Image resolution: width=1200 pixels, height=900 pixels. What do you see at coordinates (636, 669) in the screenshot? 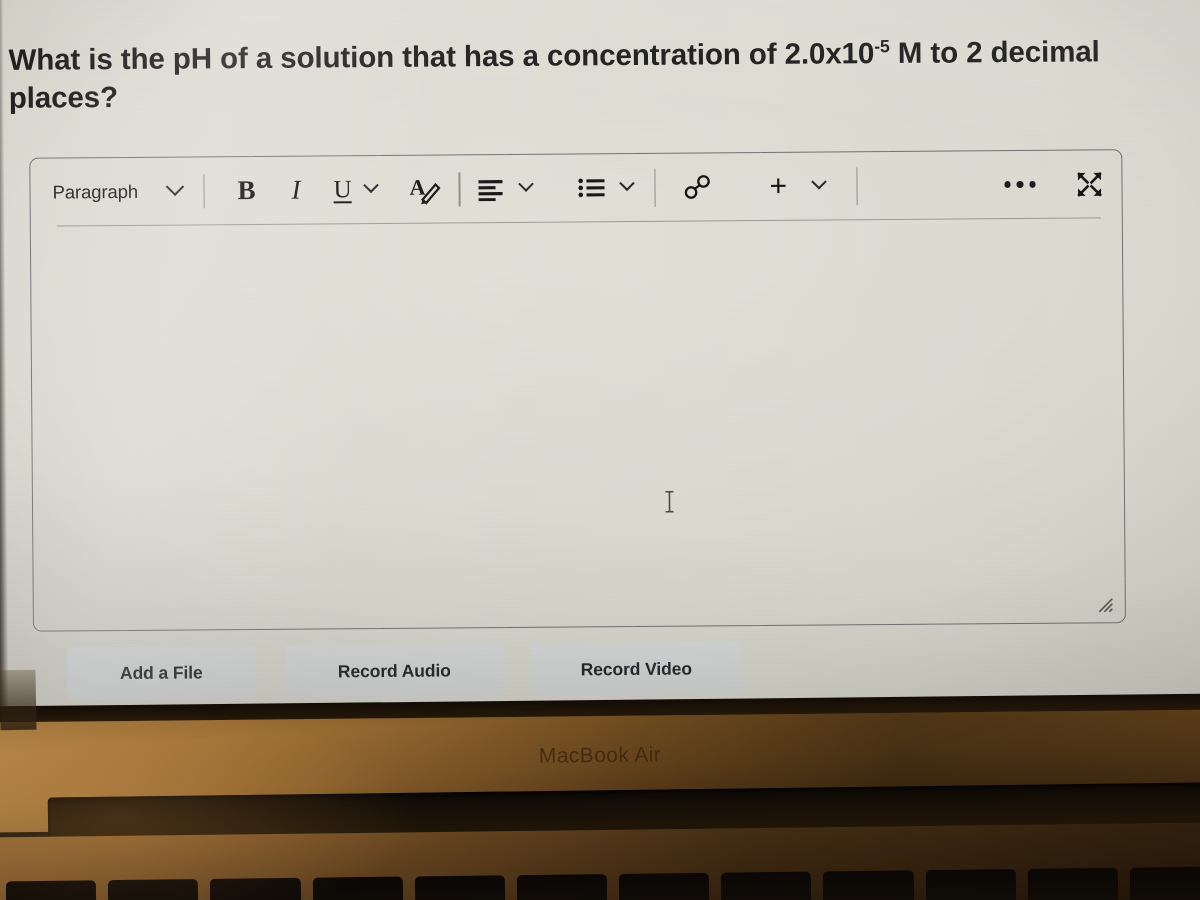
I see `record-video-button: Record Video` at bounding box center [636, 669].